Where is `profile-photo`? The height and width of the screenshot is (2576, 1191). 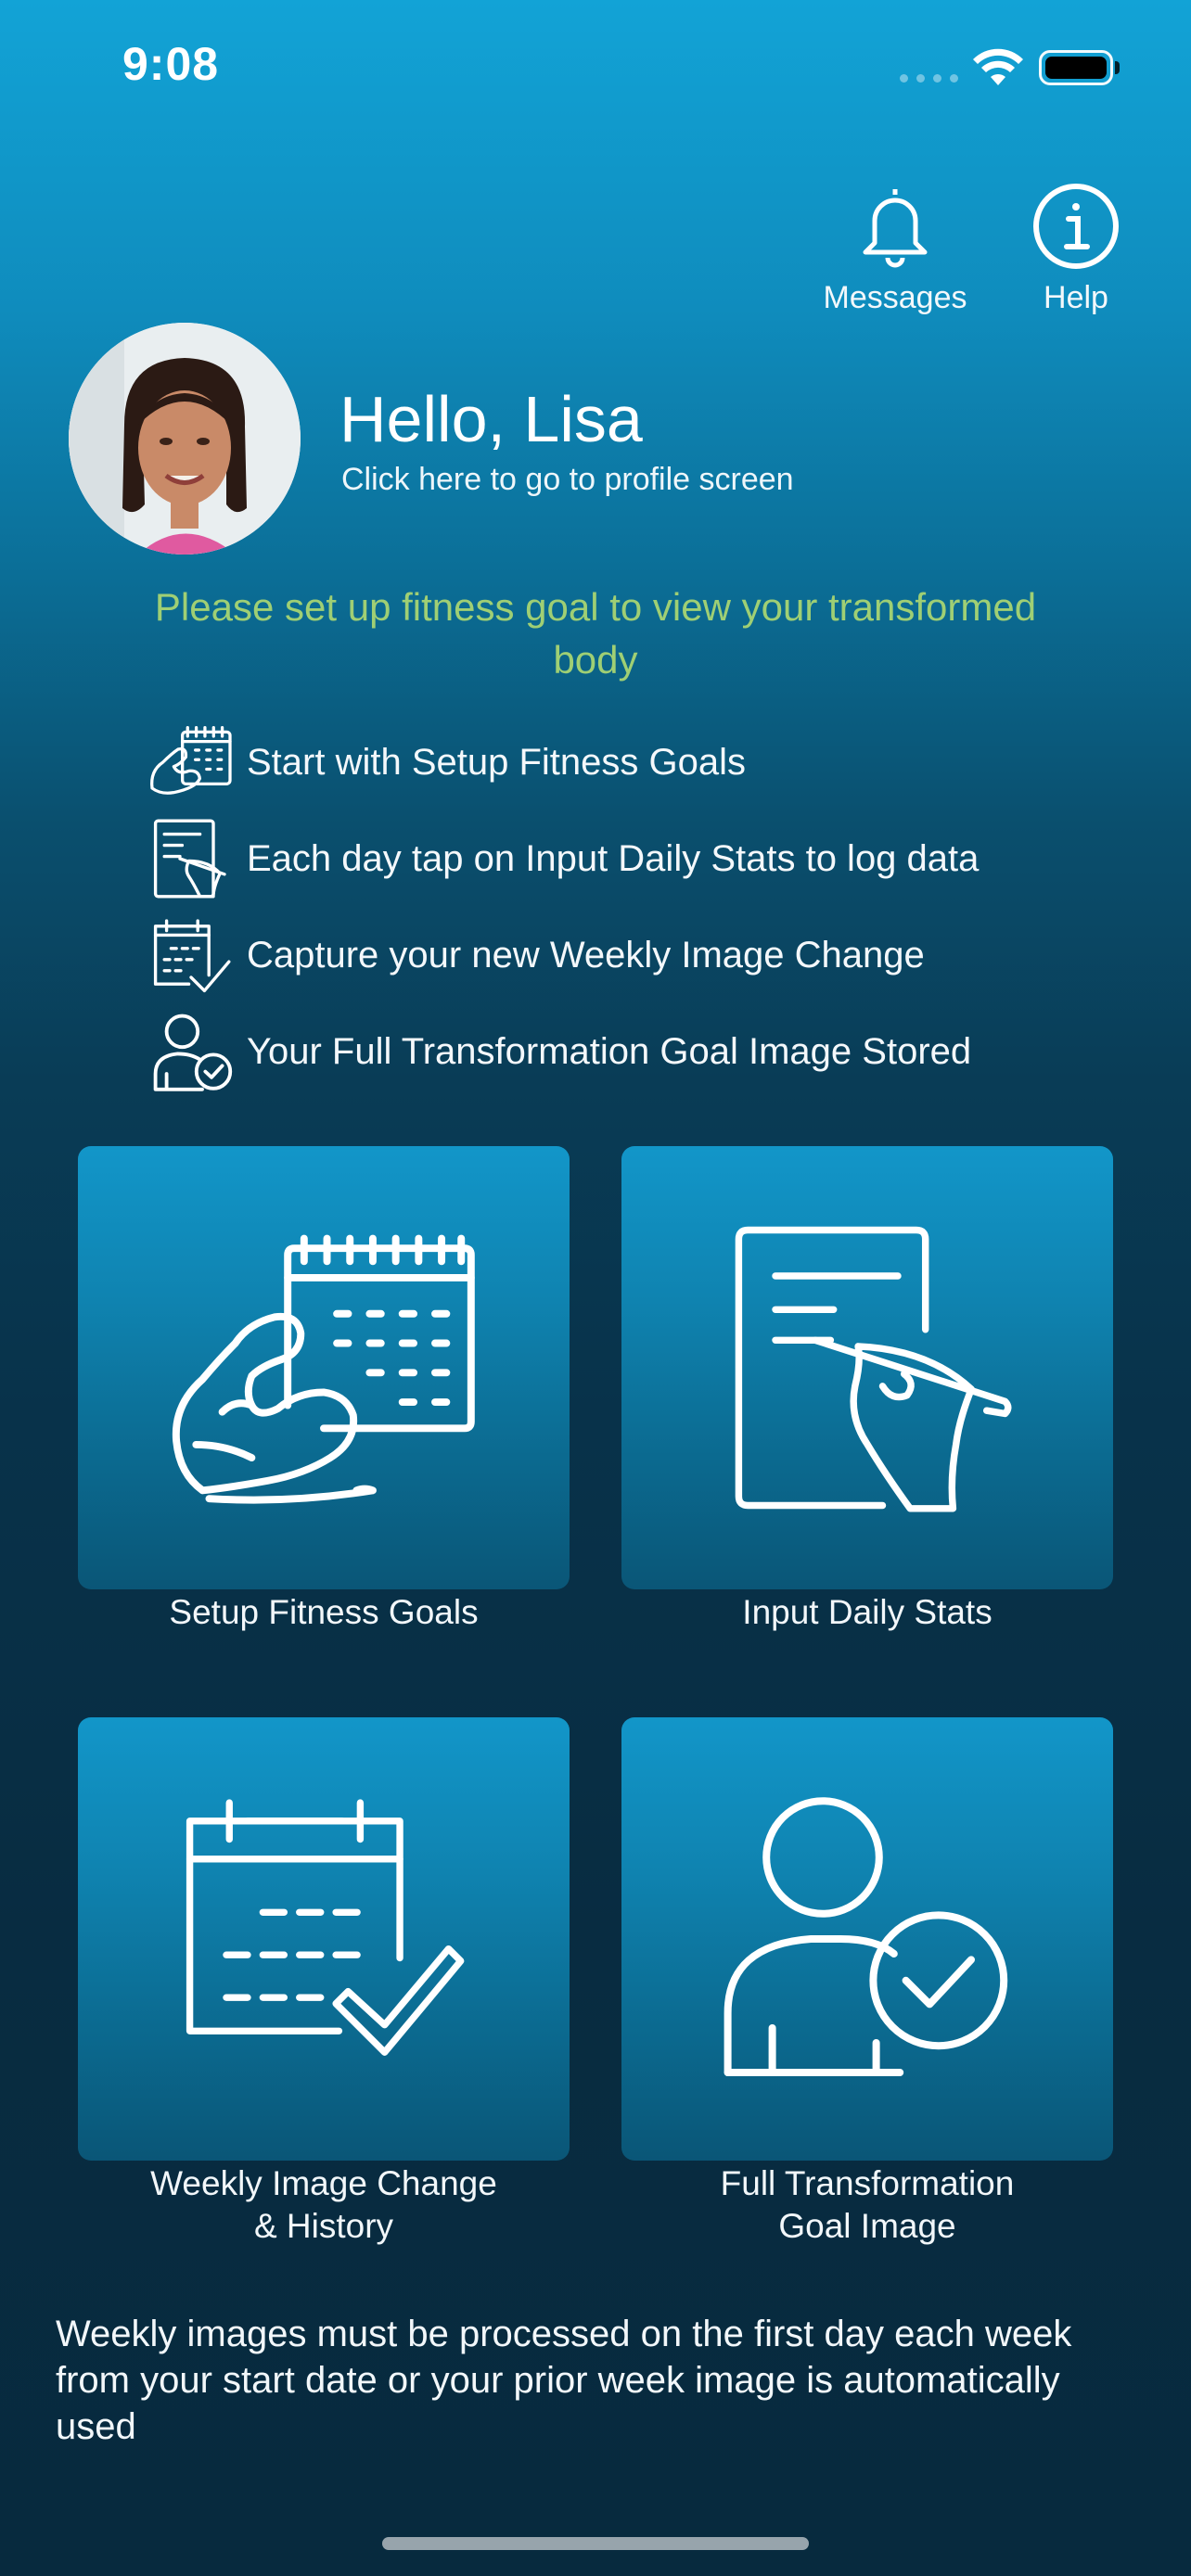 profile-photo is located at coordinates (185, 439).